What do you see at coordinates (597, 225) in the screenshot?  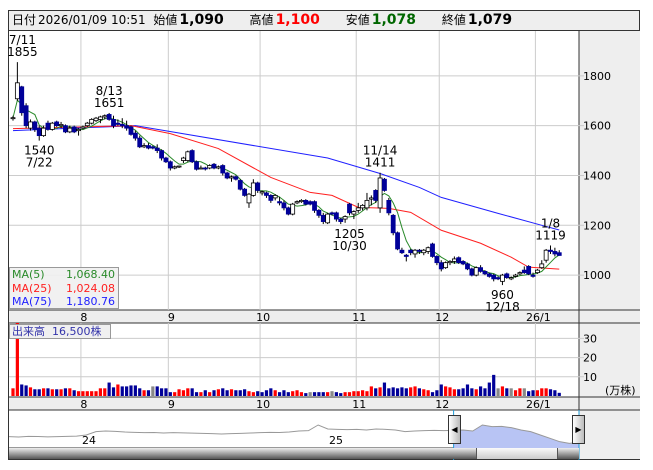 I see `price-tick-label: 1200` at bounding box center [597, 225].